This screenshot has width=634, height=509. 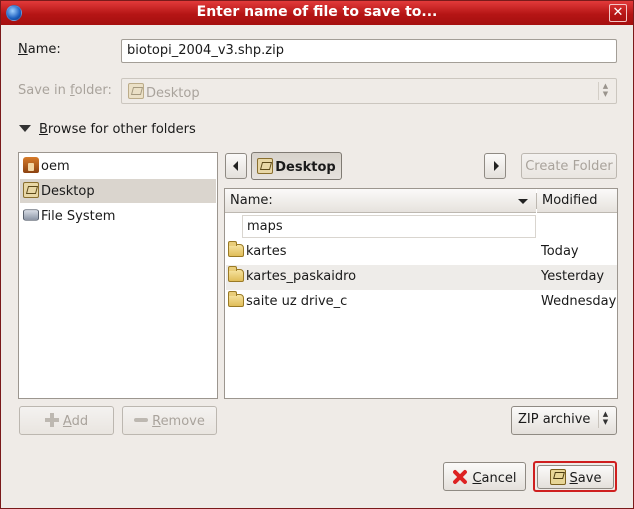 What do you see at coordinates (421, 302) in the screenshot?
I see `file-row: saite uz drive_c Wednesday` at bounding box center [421, 302].